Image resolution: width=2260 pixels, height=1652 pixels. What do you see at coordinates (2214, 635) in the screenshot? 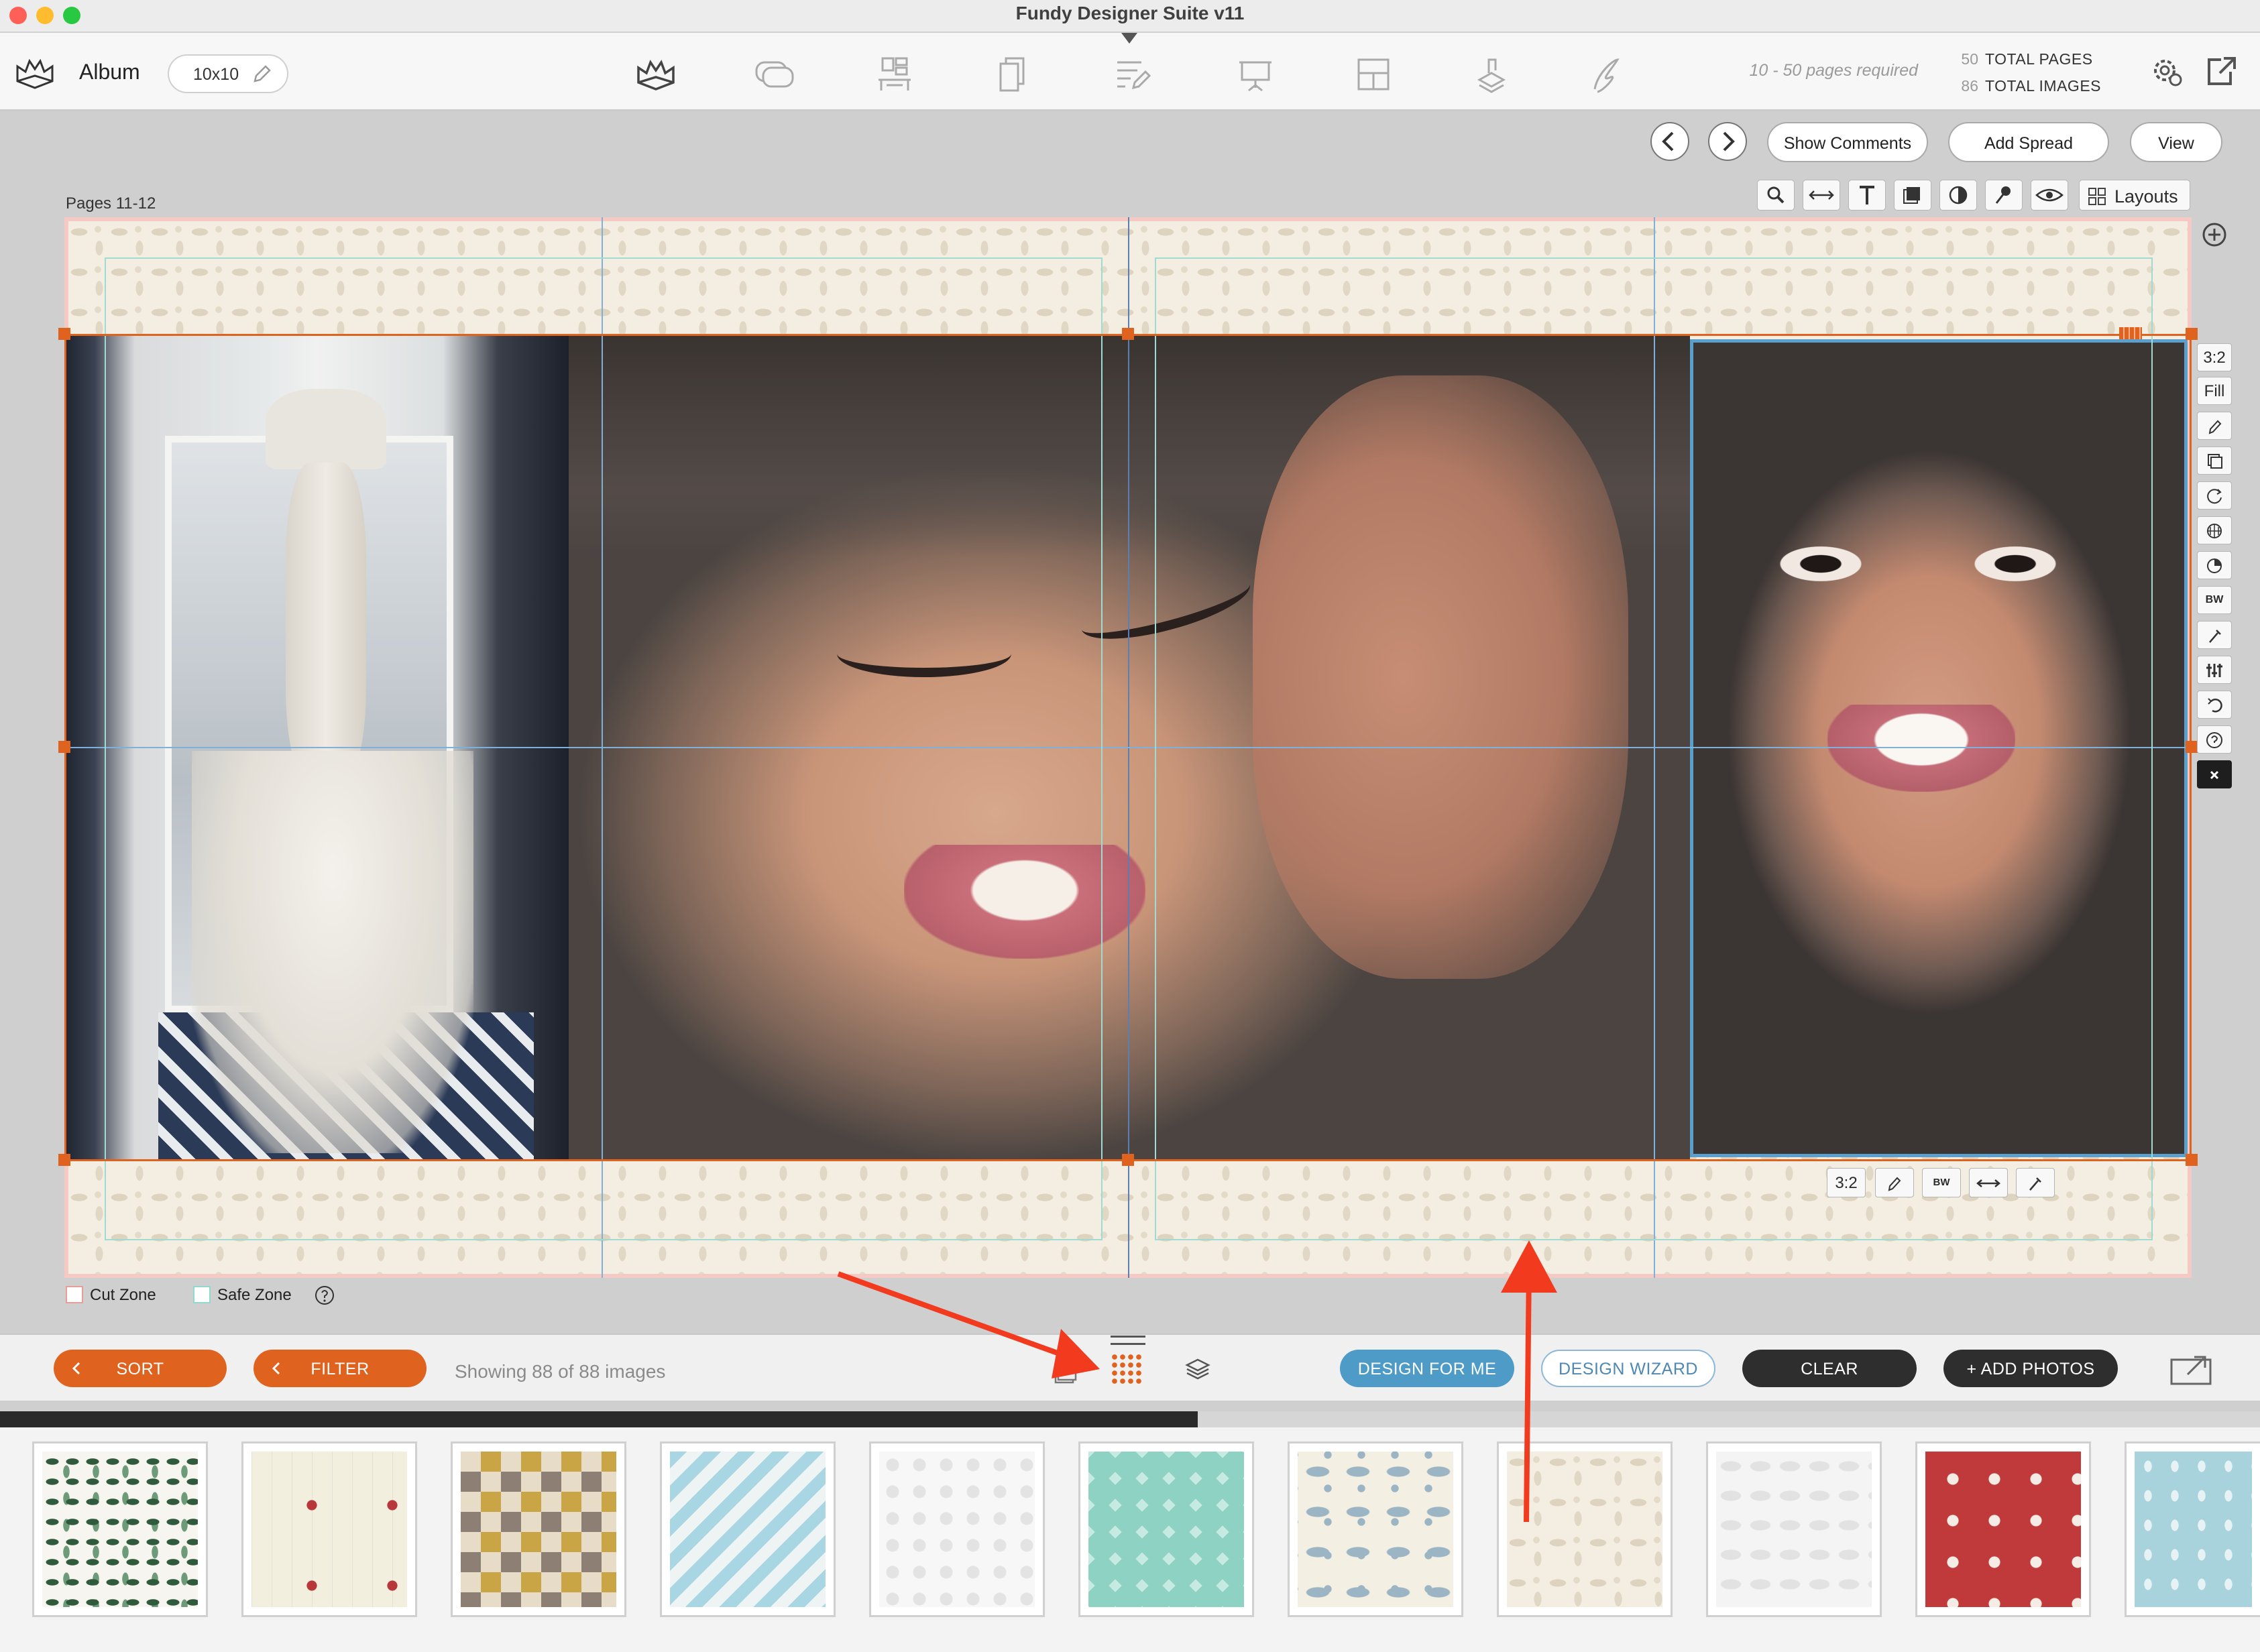
I see `retouch-button` at bounding box center [2214, 635].